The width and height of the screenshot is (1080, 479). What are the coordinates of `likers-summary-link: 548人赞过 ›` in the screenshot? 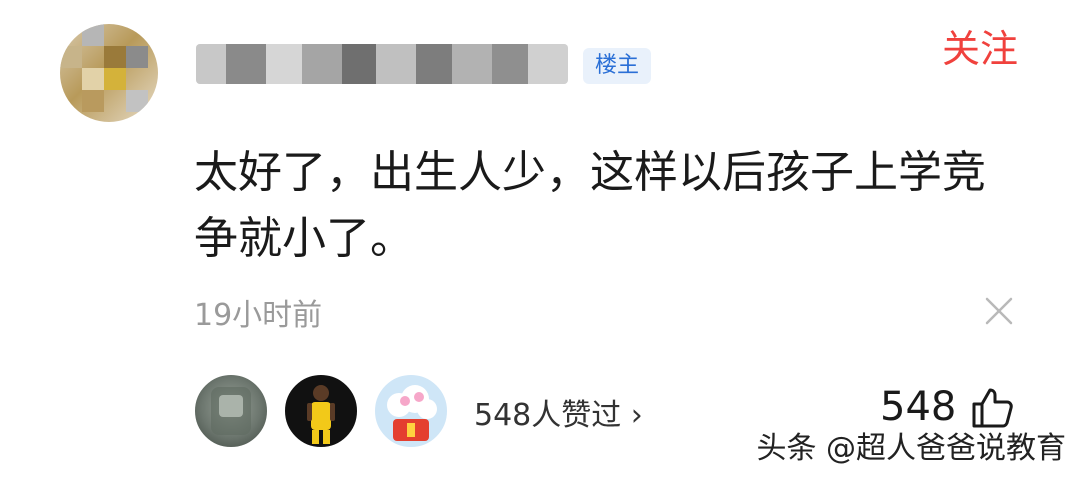 It's located at (558, 412).